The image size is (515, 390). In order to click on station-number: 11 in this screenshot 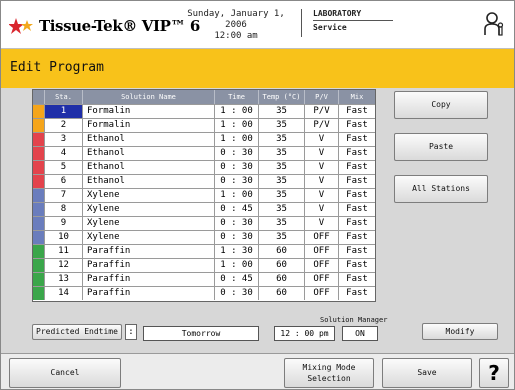, I will do `click(64, 251)`.